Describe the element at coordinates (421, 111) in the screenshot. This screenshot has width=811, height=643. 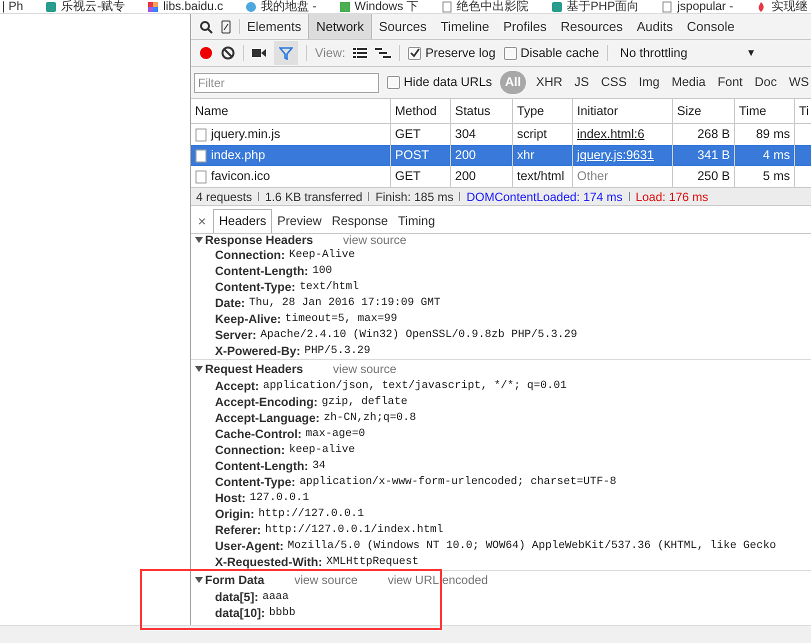
I see `column-header: Method` at that location.